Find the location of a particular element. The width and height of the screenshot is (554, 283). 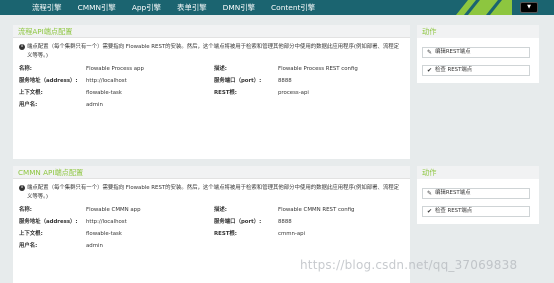

top-navbar: 流程引擎 CMMN引擎 App引擎 表单引擎 DMN引擎 Content引擎 ▼ is located at coordinates (277, 7).